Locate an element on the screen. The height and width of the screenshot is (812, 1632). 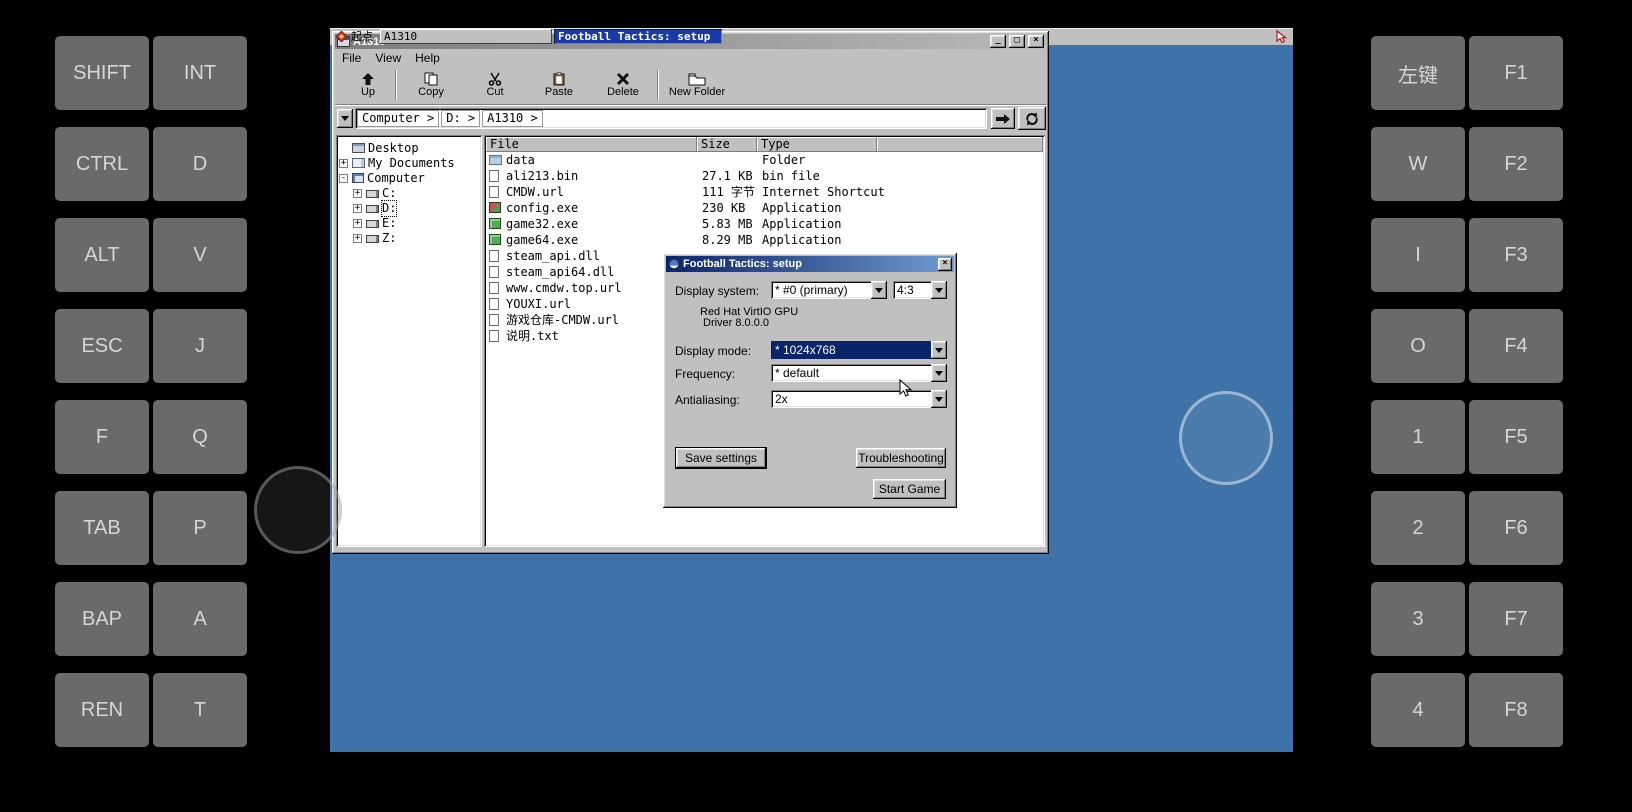
cut-button: Cut is located at coordinates (495, 85).